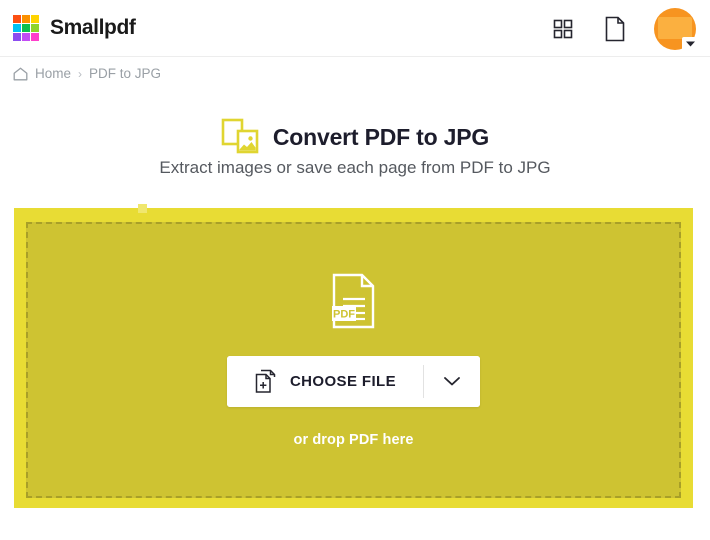 This screenshot has width=710, height=540. What do you see at coordinates (125, 73) in the screenshot?
I see `breadcrumb-current: PDF to JPG` at bounding box center [125, 73].